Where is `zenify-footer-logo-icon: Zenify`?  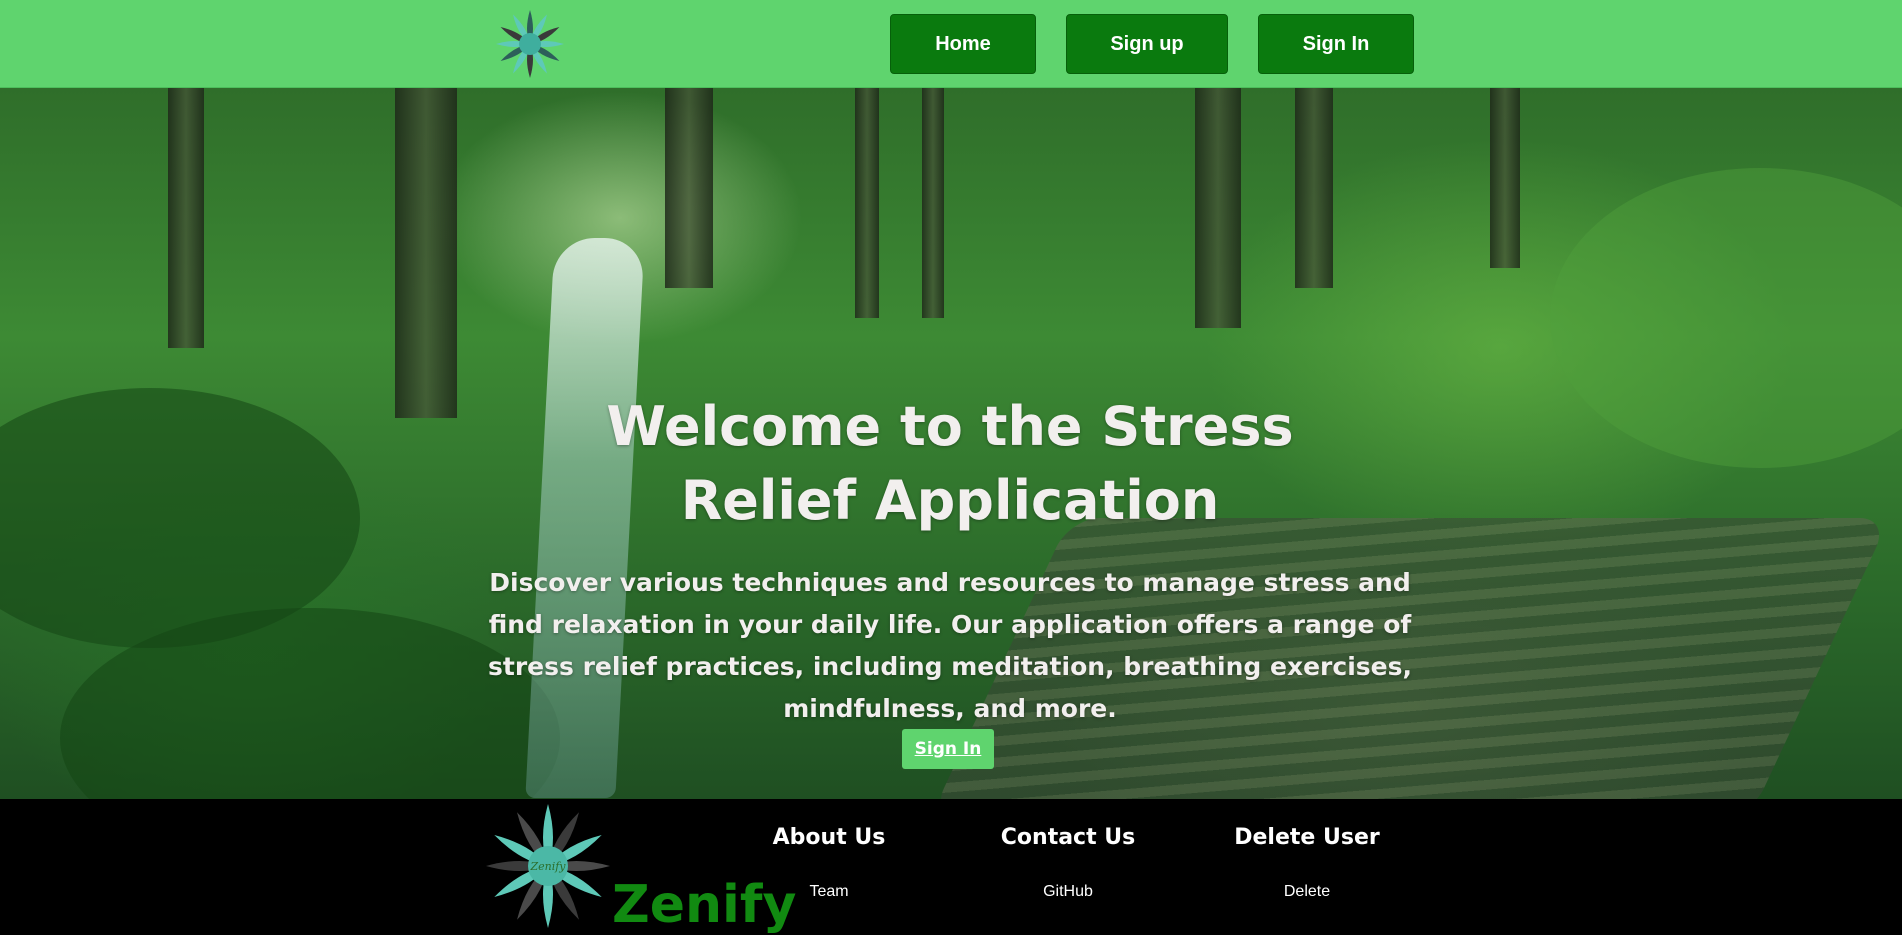 zenify-footer-logo-icon: Zenify is located at coordinates (548, 866).